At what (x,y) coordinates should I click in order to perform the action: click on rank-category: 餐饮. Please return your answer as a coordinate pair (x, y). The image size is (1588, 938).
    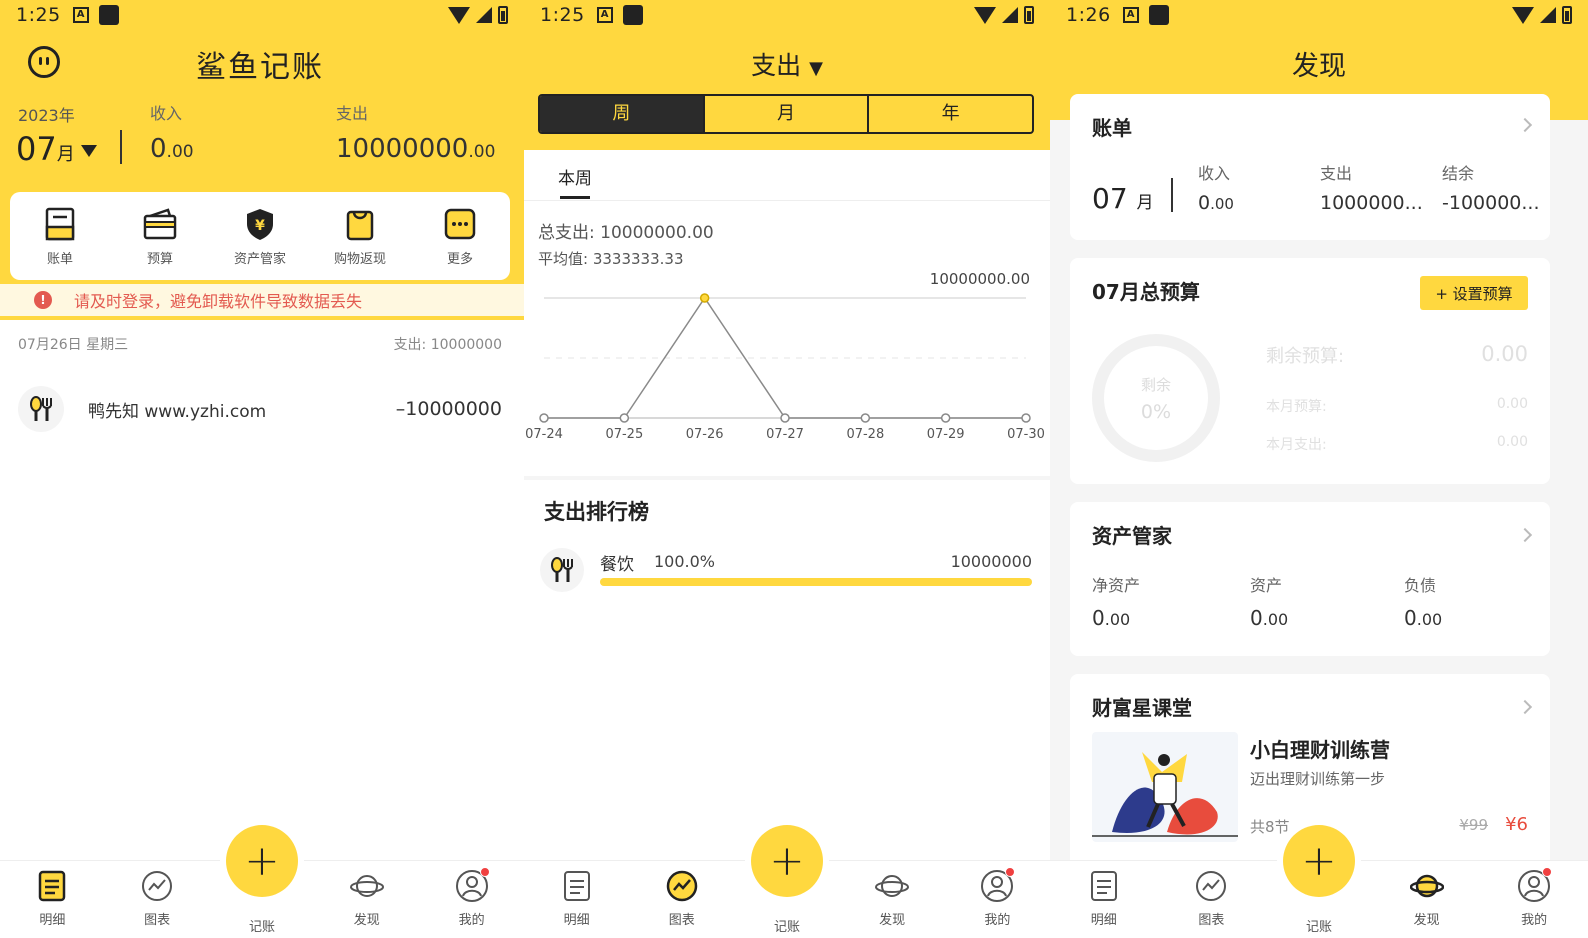
    Looking at the image, I should click on (617, 562).